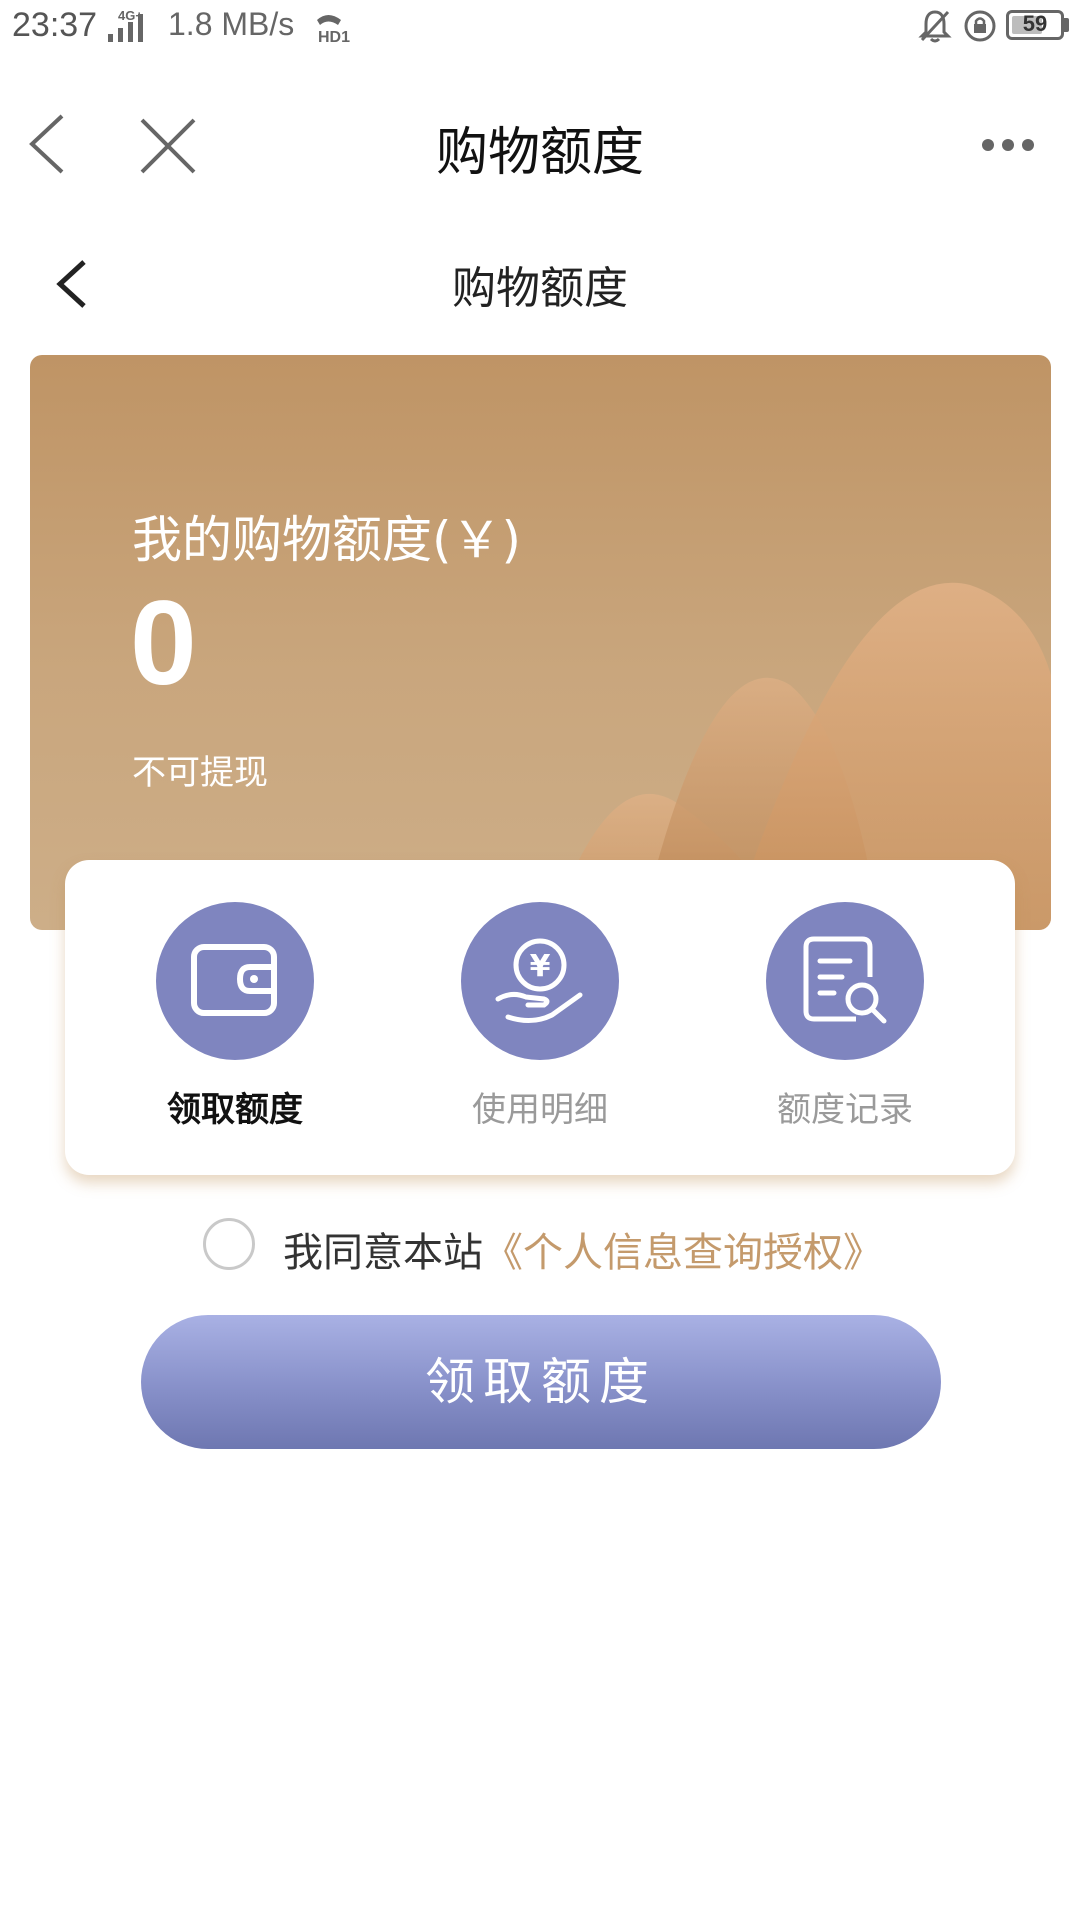 This screenshot has width=1080, height=1920. I want to click on claim-quota-action: 领取额度, so click(235, 1016).